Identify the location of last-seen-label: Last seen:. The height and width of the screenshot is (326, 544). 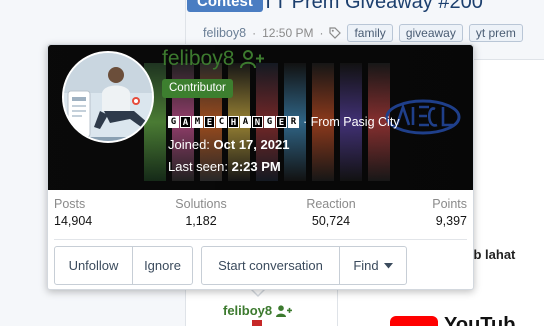
(198, 166).